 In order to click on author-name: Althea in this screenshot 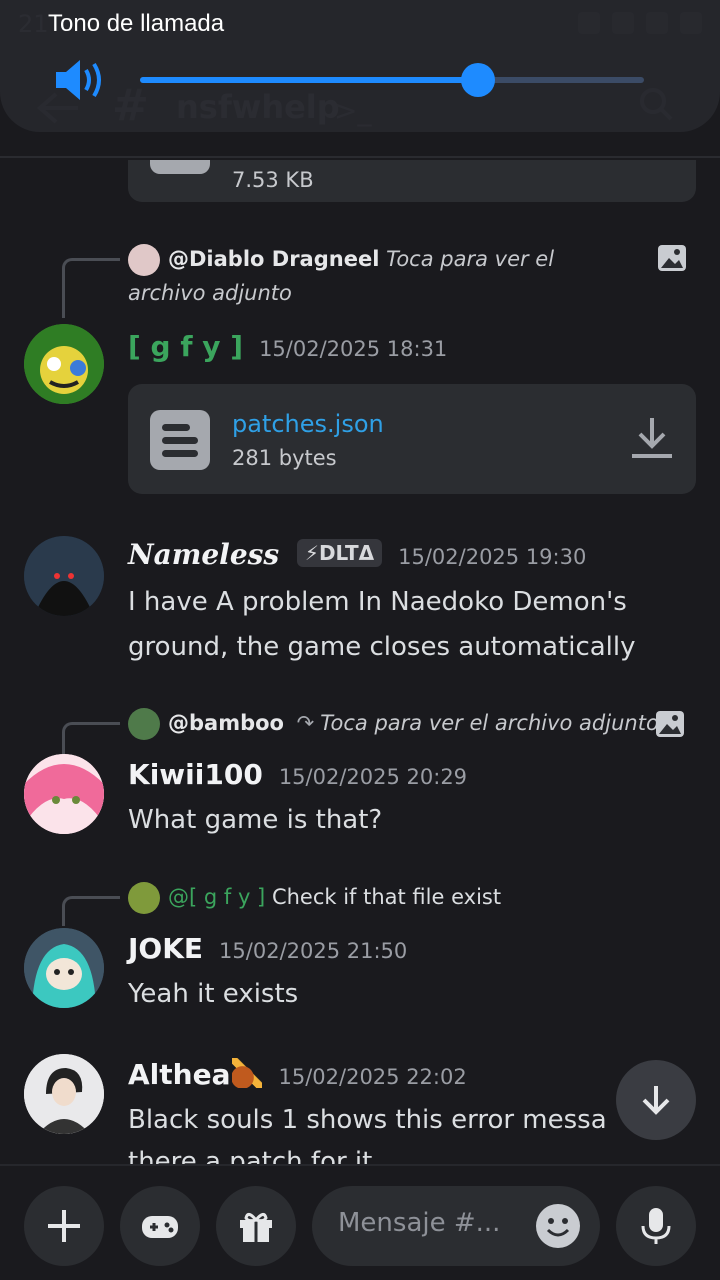, I will do `click(179, 1074)`.